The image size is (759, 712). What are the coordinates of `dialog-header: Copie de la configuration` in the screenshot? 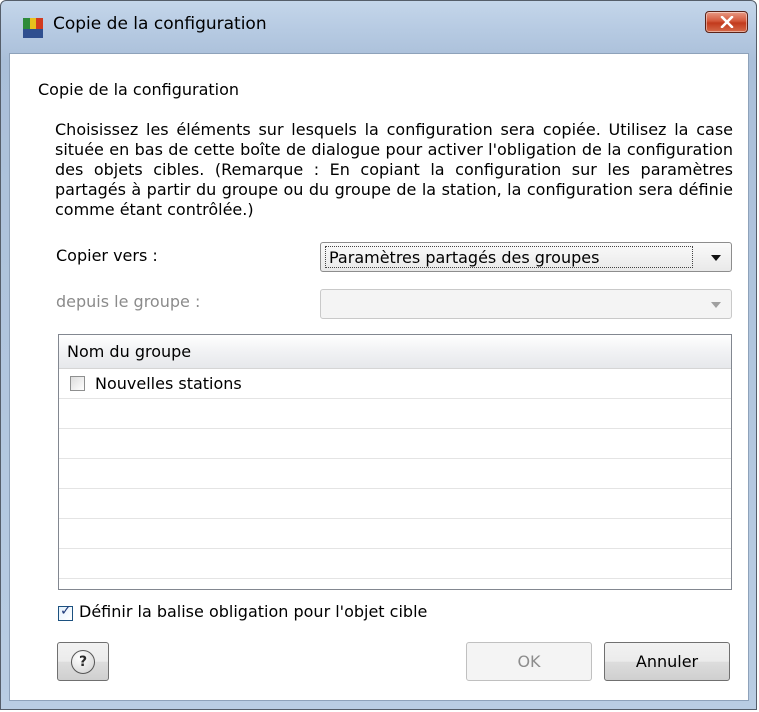 It's located at (139, 89).